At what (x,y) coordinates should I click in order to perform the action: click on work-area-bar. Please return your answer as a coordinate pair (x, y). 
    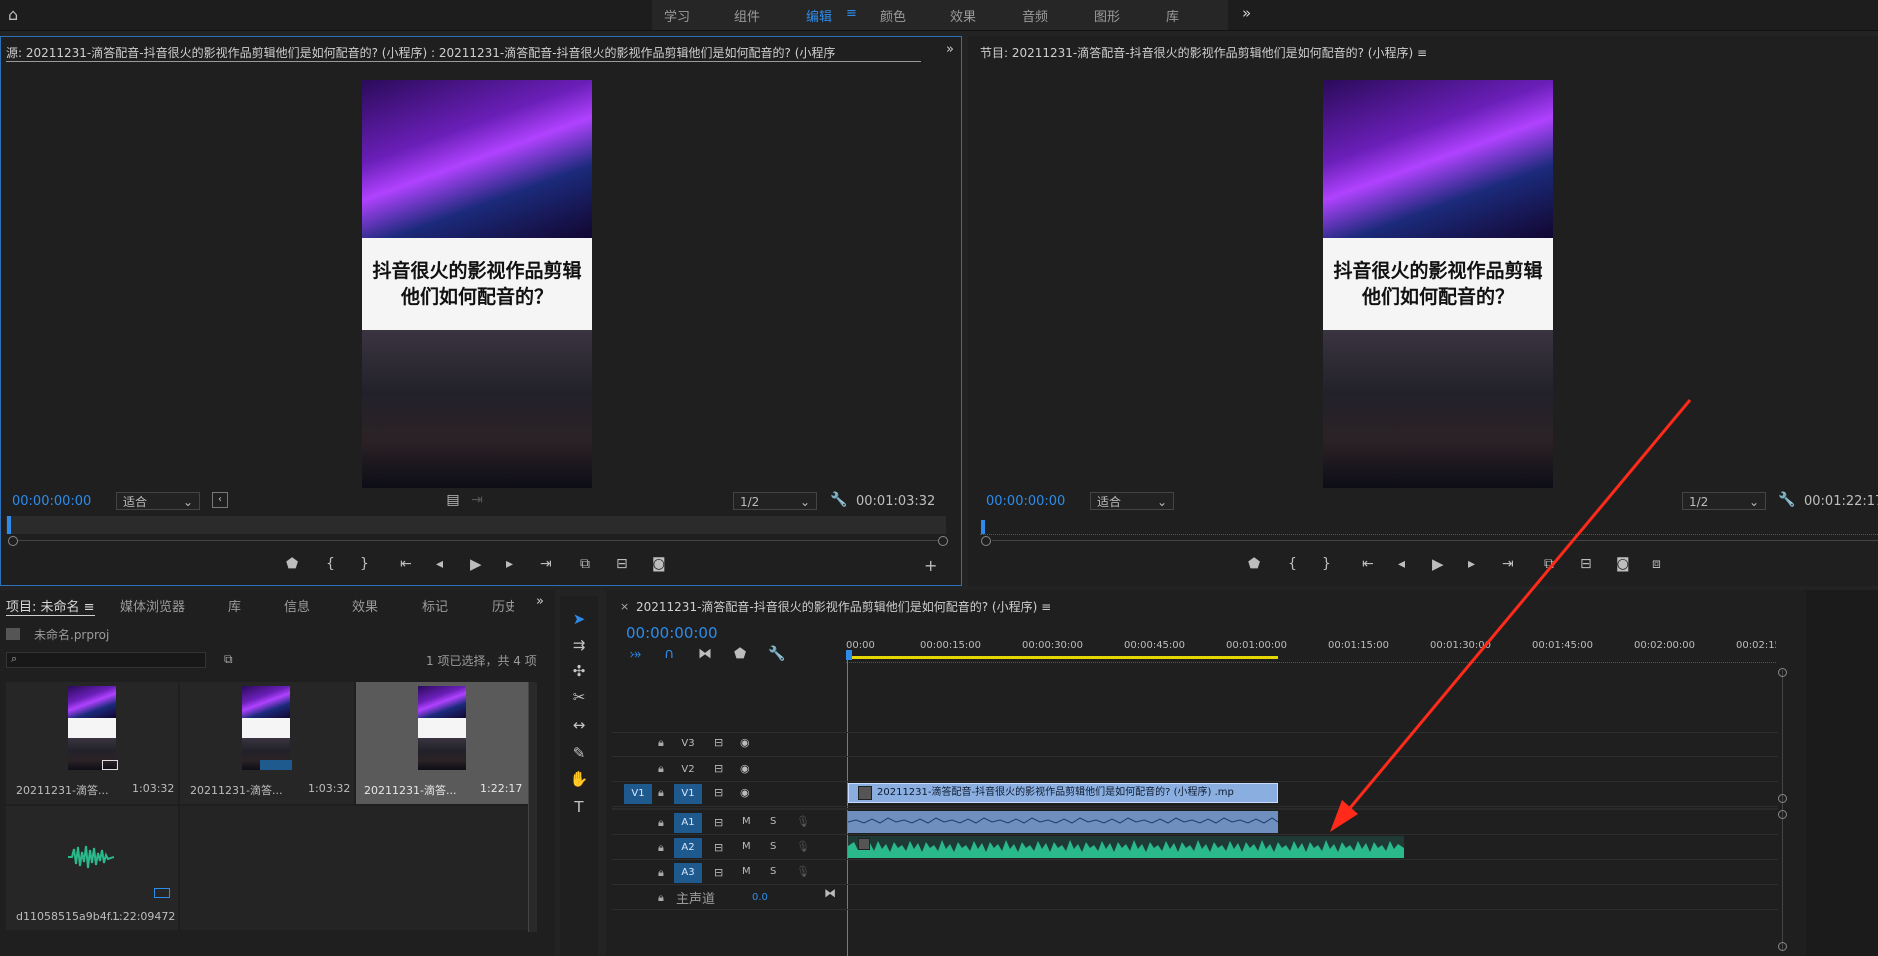
    Looking at the image, I should click on (1062, 657).